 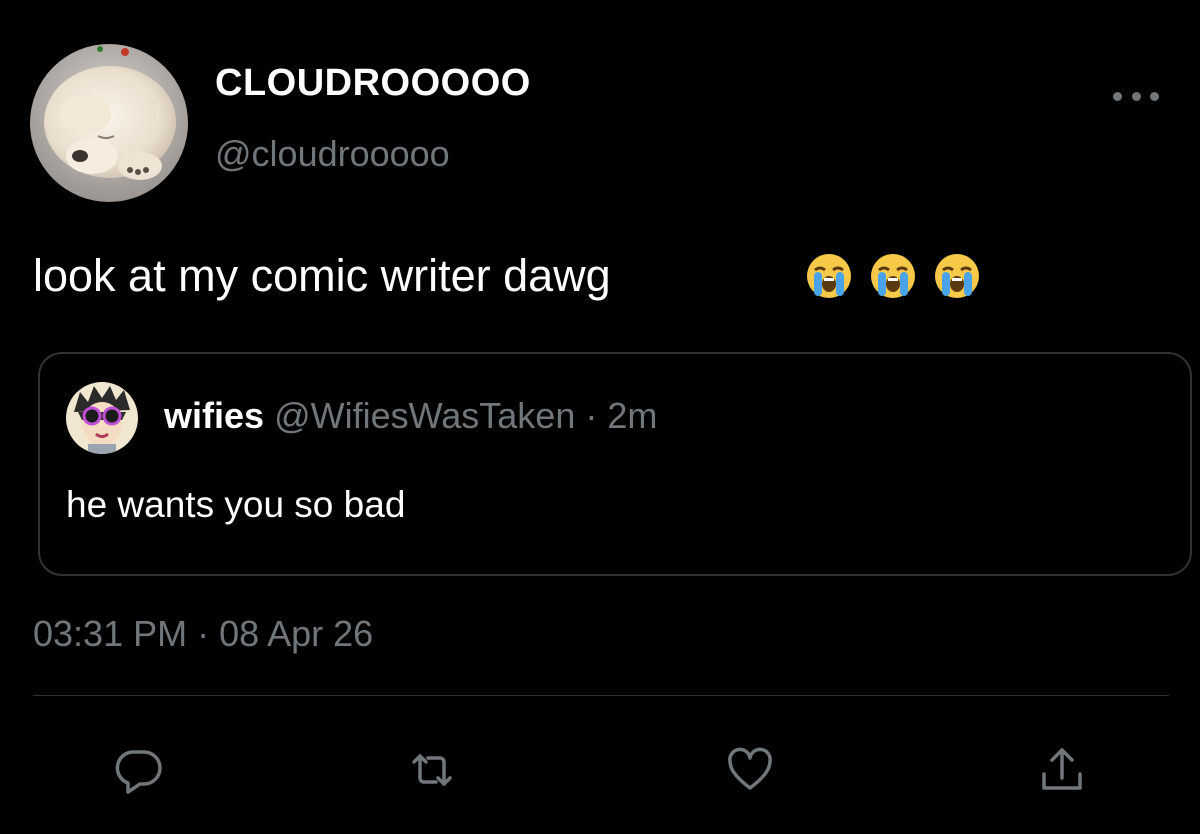 I want to click on emoji-row, so click(x=893, y=276).